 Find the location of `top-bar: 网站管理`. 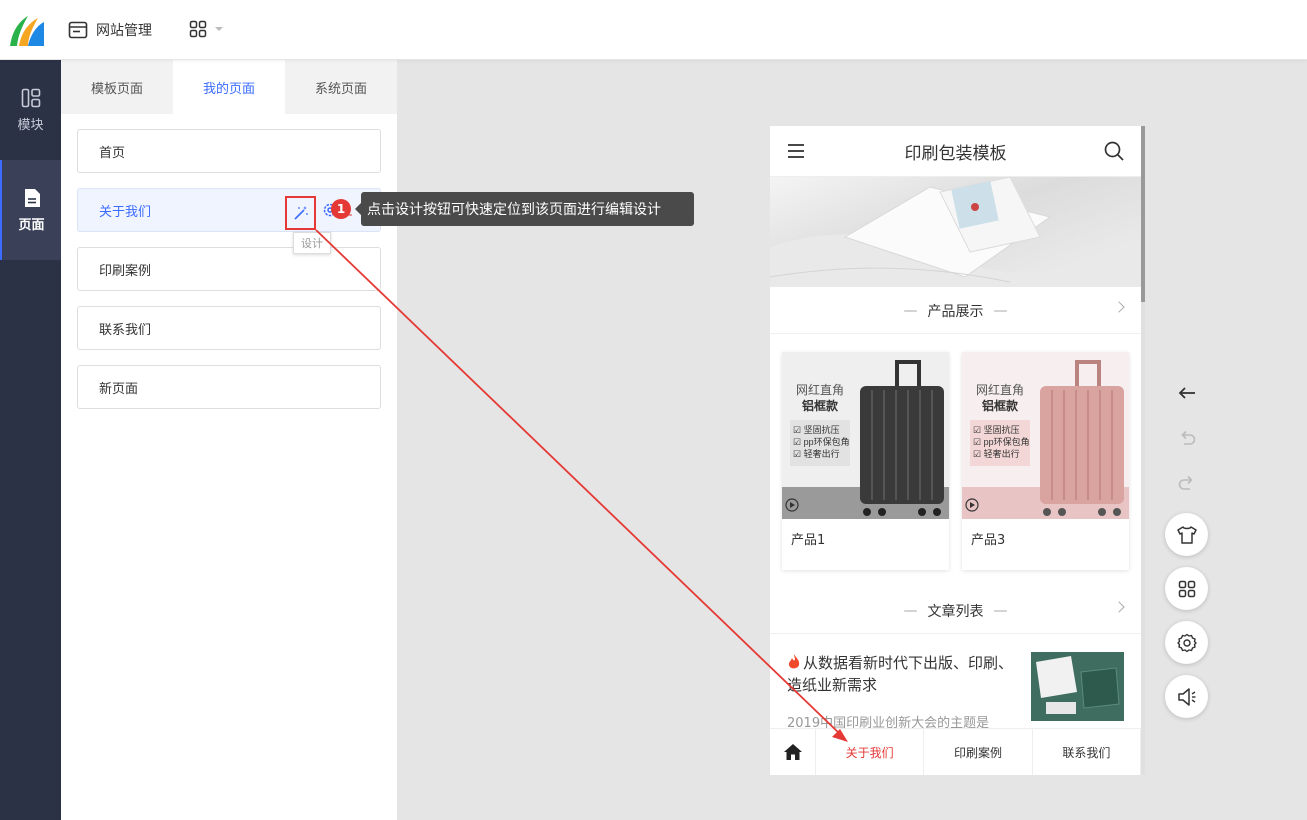

top-bar: 网站管理 is located at coordinates (653, 30).